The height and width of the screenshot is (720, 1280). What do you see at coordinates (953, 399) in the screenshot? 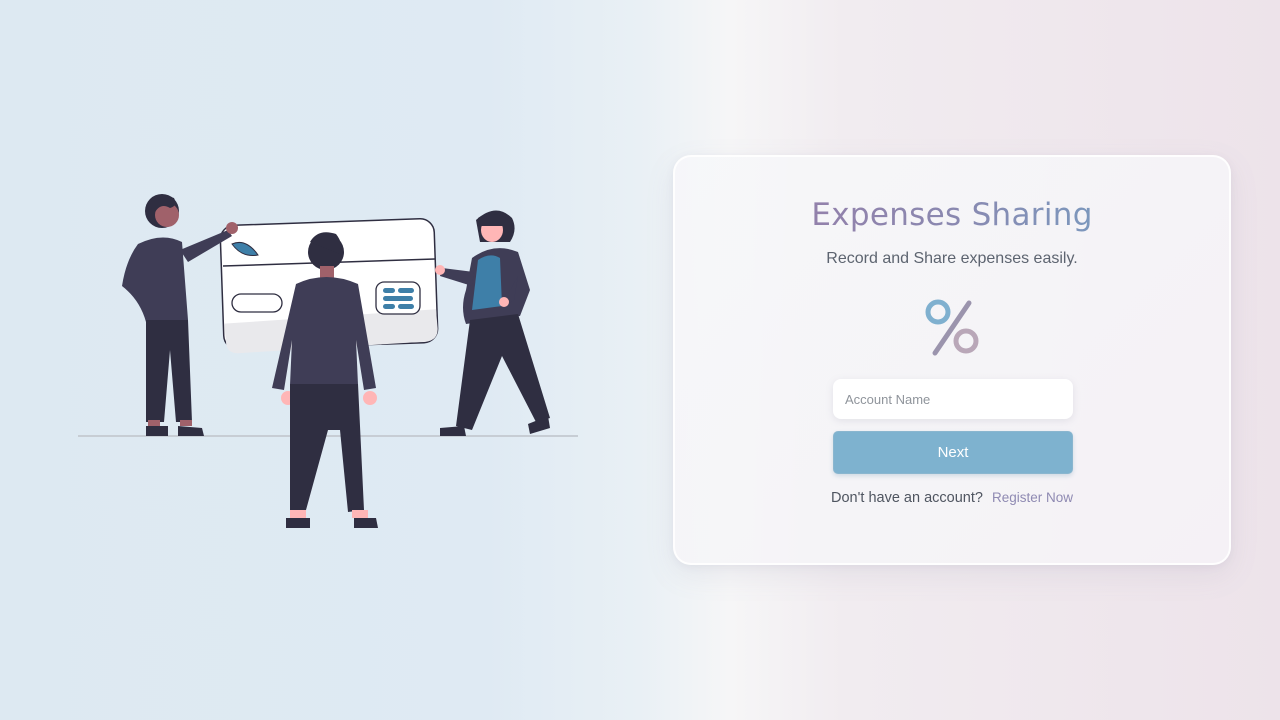
I see `account-name-input` at bounding box center [953, 399].